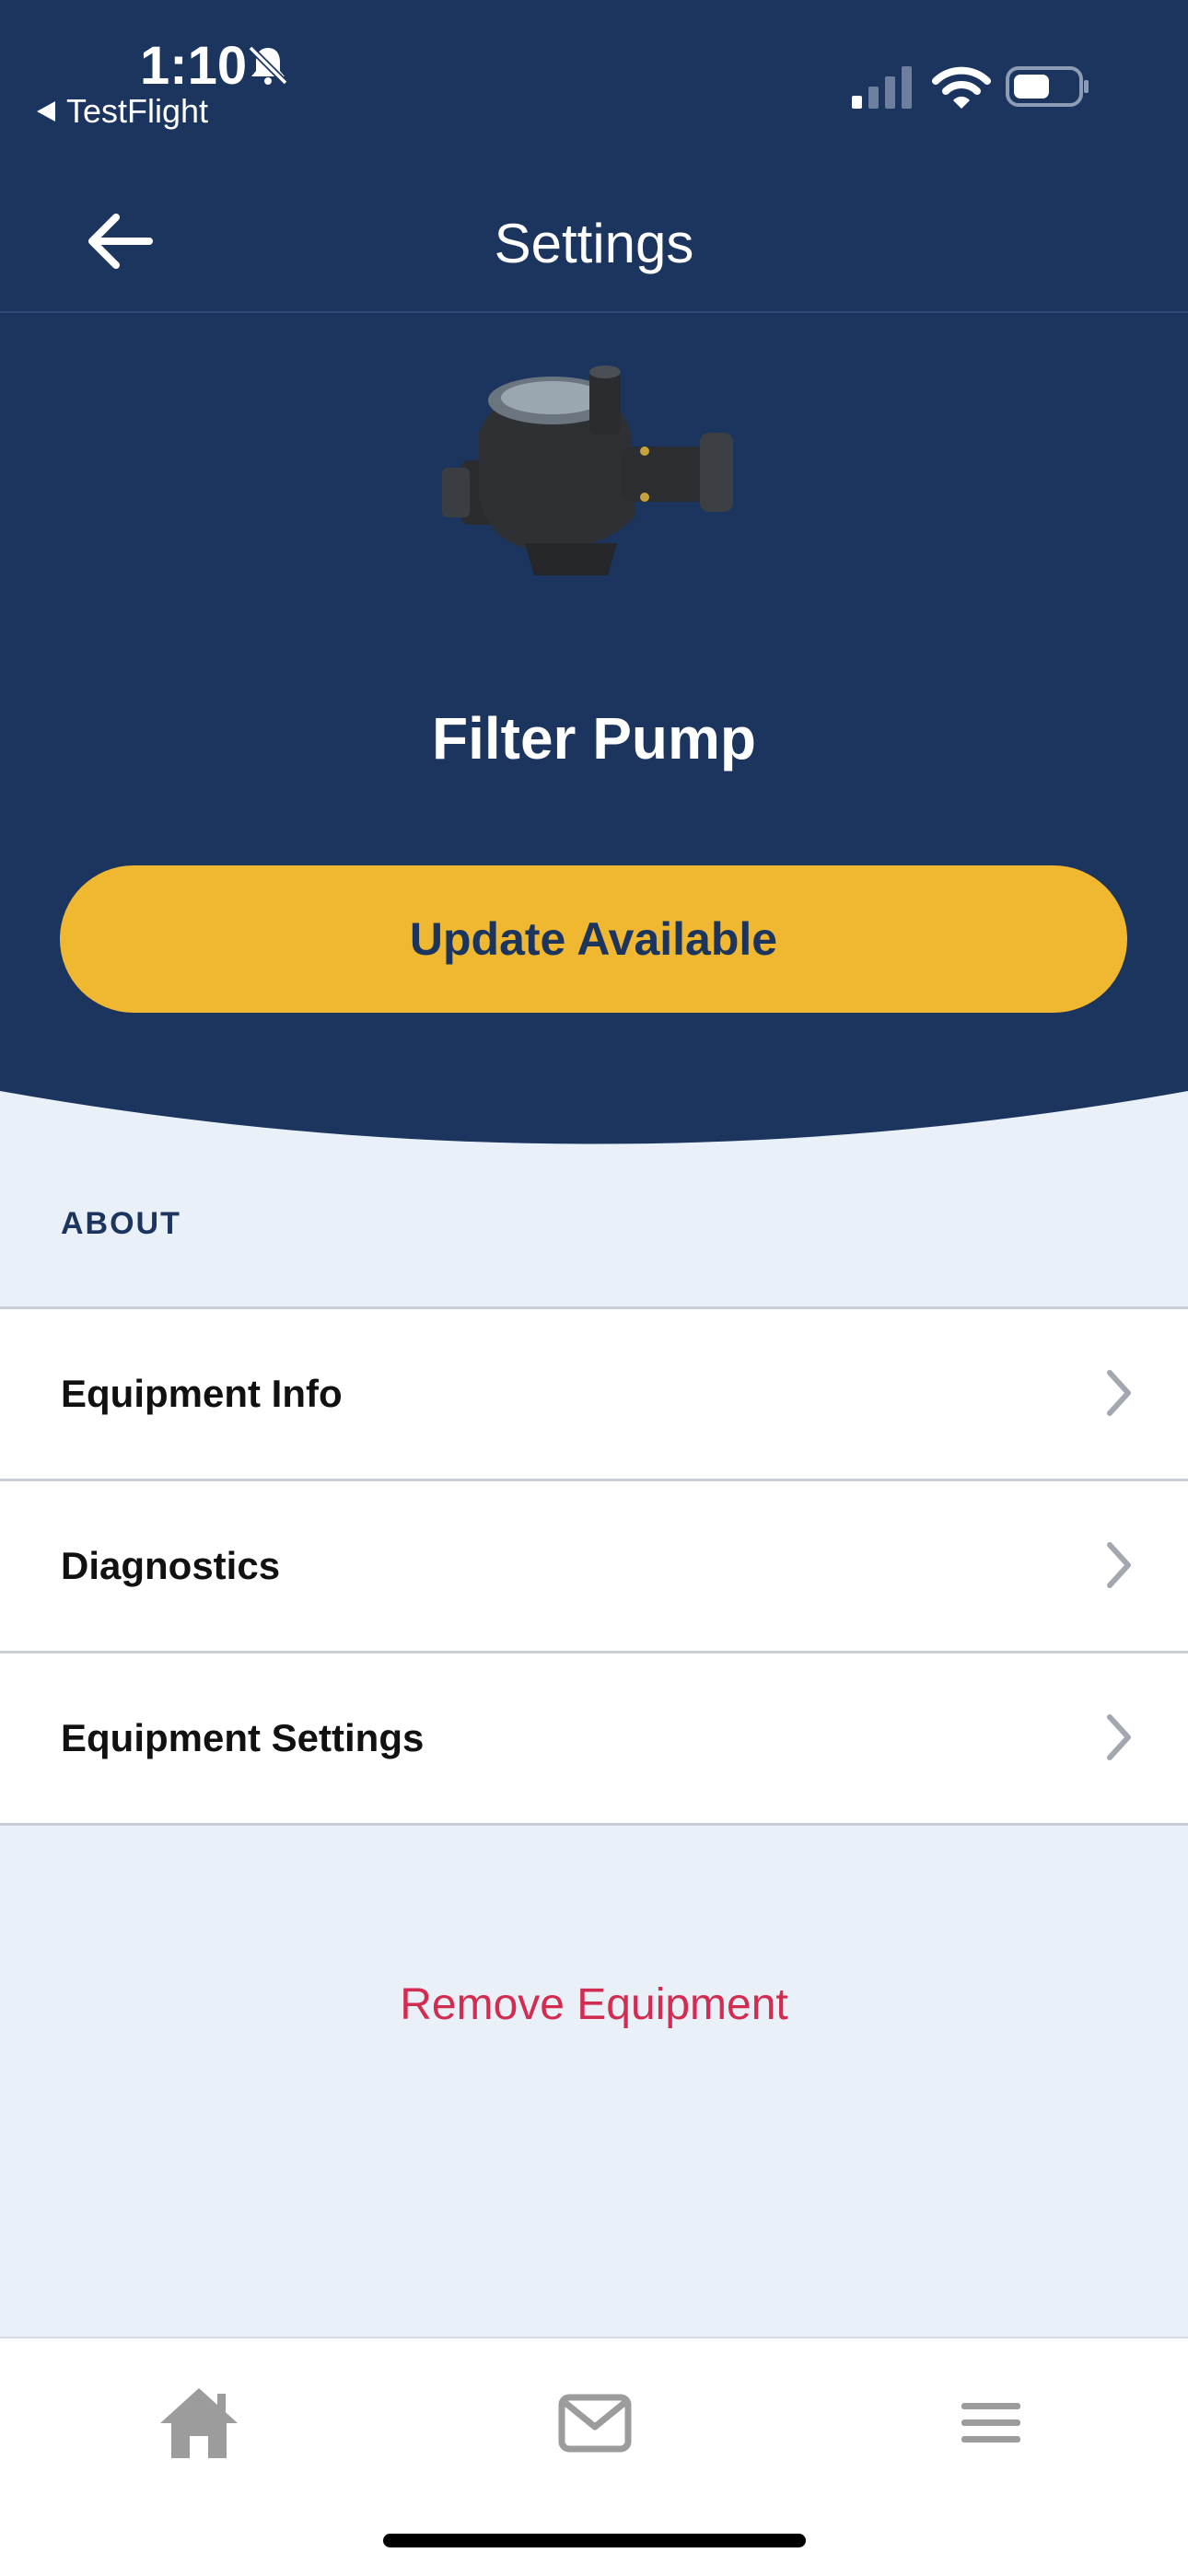  I want to click on status-bar: 1:10 TestFlight, so click(594, 83).